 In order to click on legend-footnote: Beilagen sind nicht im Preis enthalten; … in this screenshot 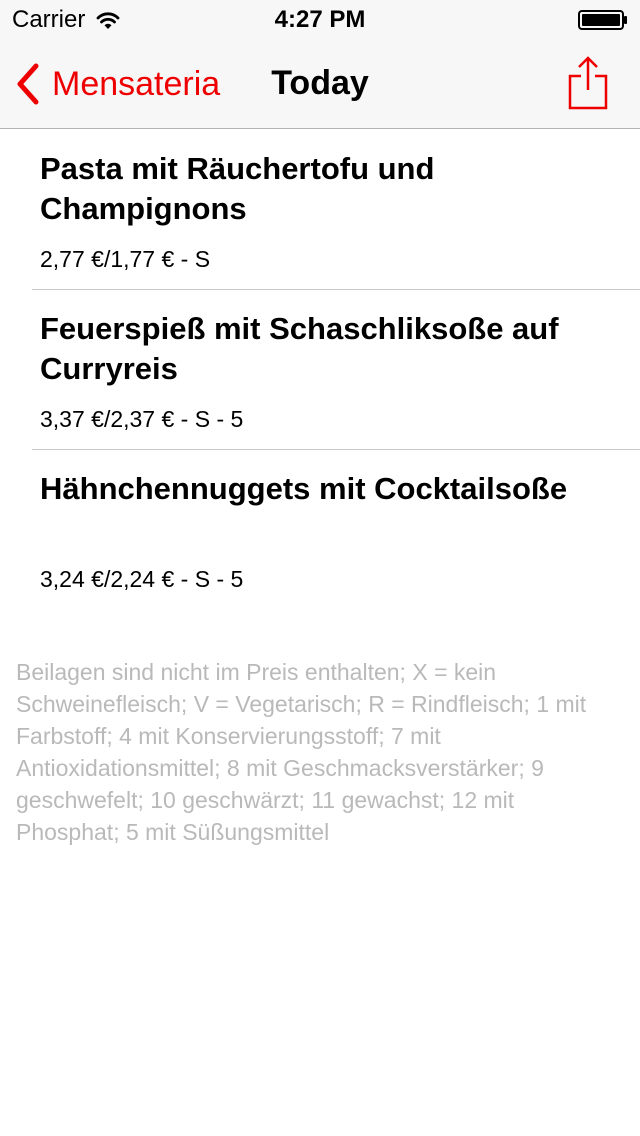, I will do `click(301, 752)`.